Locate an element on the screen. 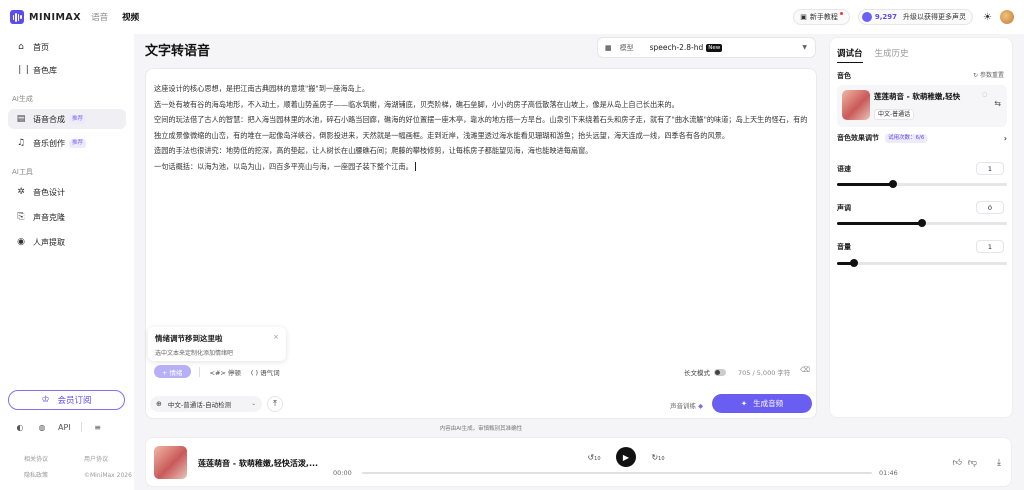 This screenshot has width=1024, height=490. speed-label: 语速 is located at coordinates (844, 169).